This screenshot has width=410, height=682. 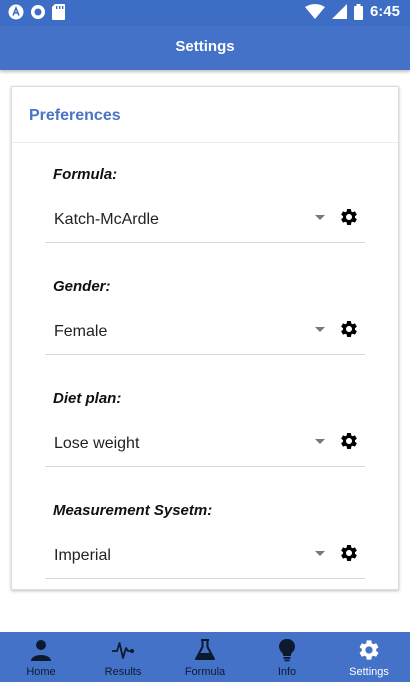 I want to click on nav-info: Info, so click(x=287, y=657).